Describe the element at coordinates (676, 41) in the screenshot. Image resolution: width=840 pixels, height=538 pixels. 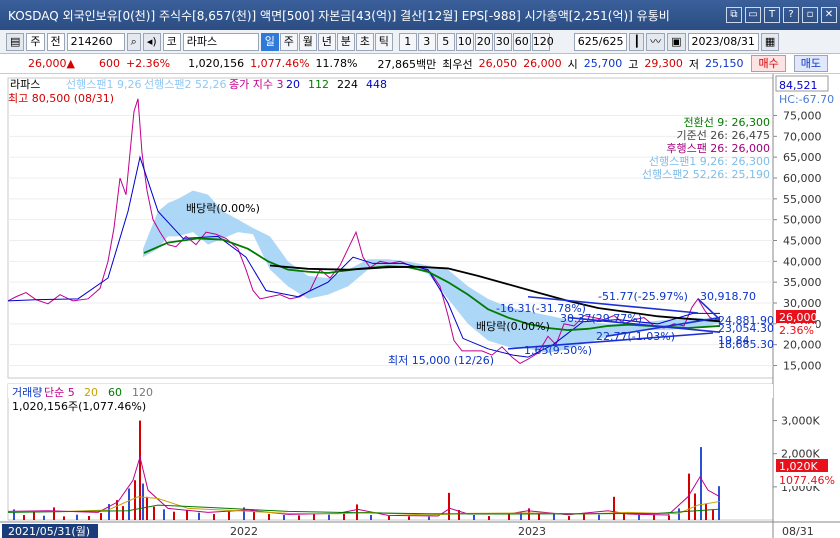
I see `save-icon: ▣` at that location.